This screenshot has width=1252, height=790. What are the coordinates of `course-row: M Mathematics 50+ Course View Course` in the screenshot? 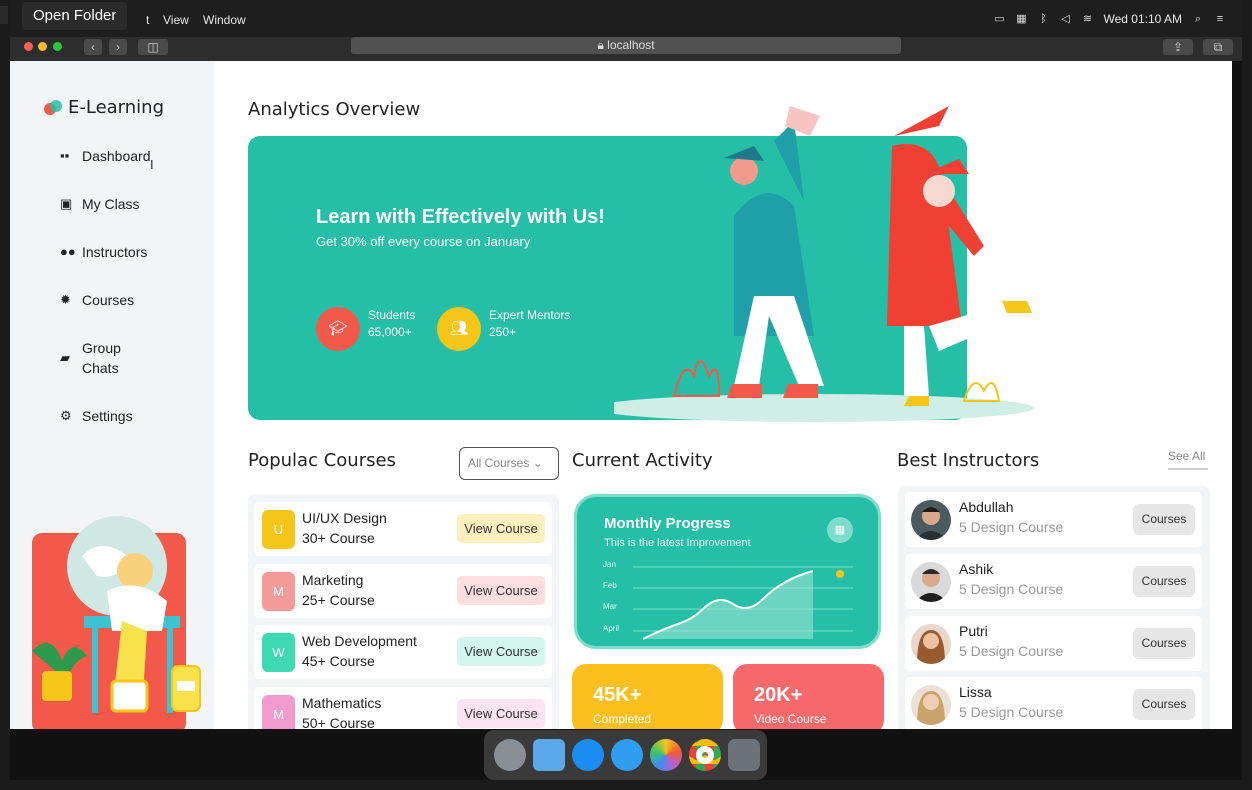 It's located at (403, 708).